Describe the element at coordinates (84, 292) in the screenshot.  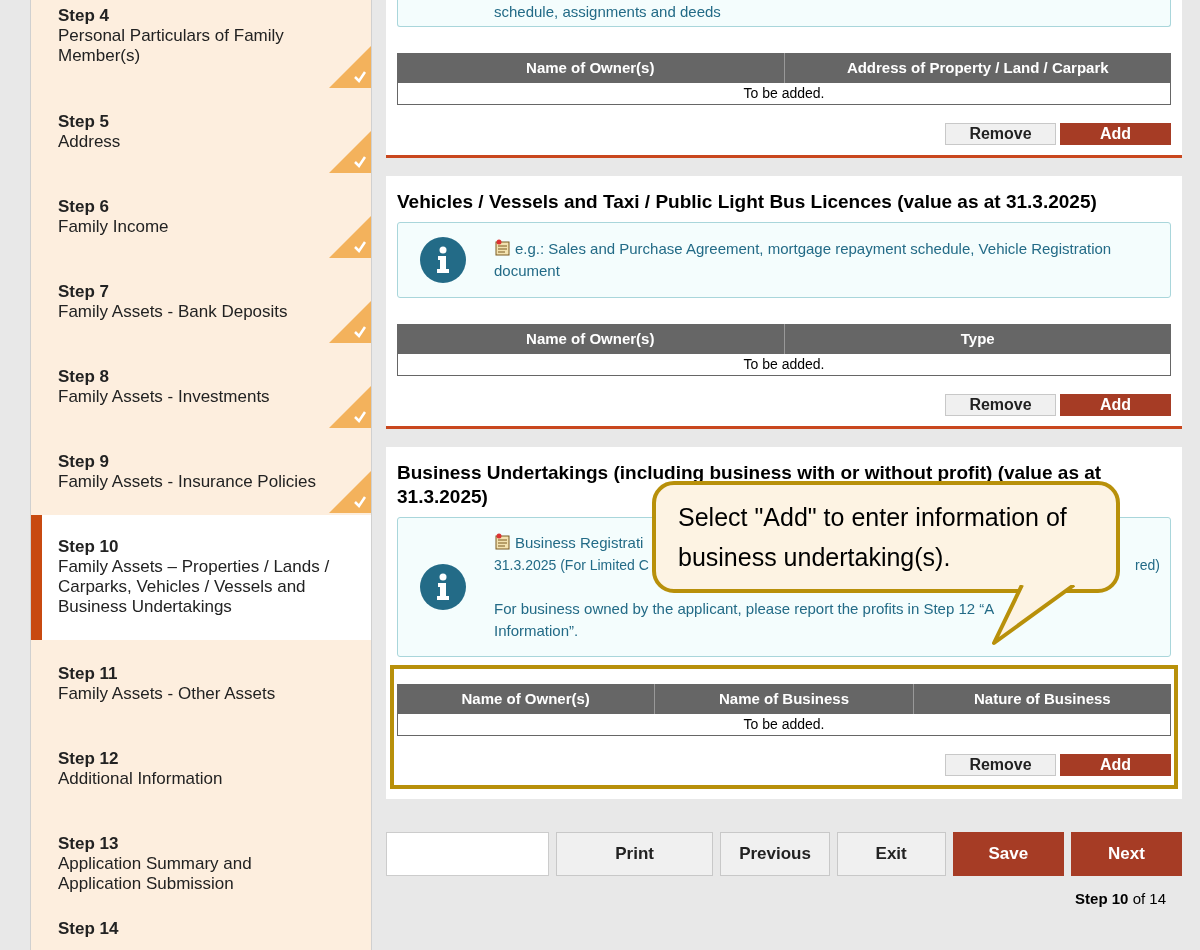
I see `step-number: Step 7` at that location.